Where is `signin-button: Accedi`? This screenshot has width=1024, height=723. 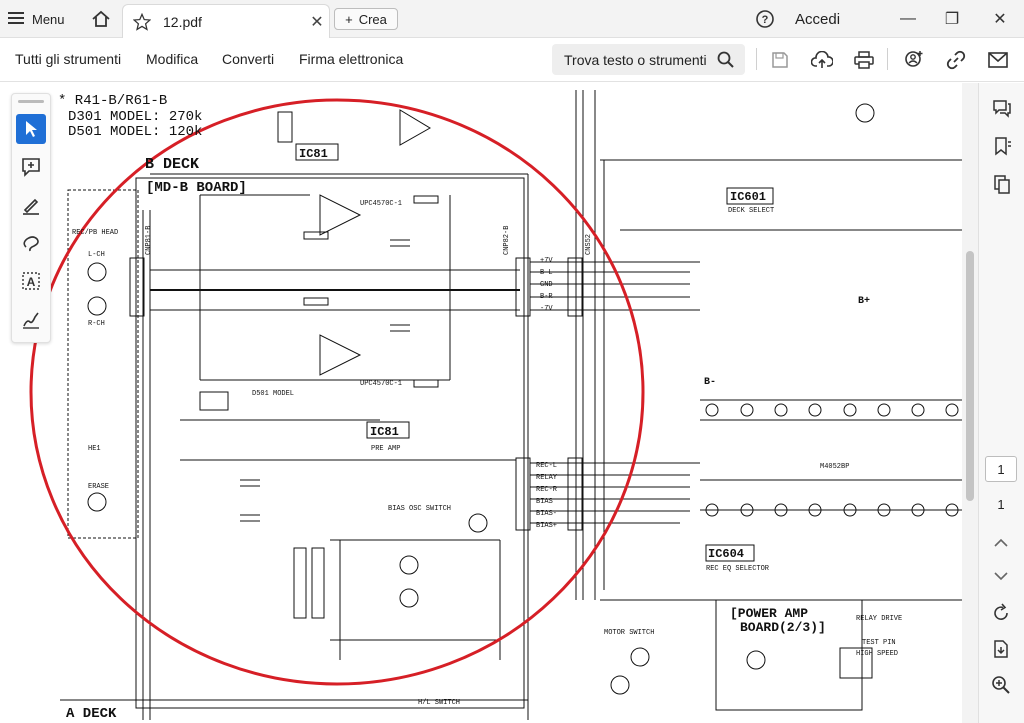 signin-button: Accedi is located at coordinates (817, 19).